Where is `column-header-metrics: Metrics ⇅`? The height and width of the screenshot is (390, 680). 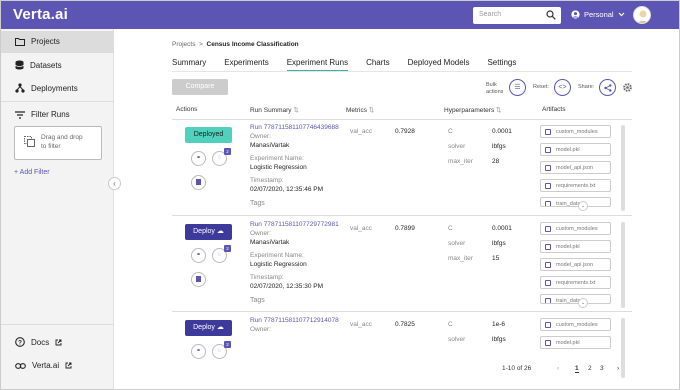 column-header-metrics: Metrics ⇅ is located at coordinates (360, 110).